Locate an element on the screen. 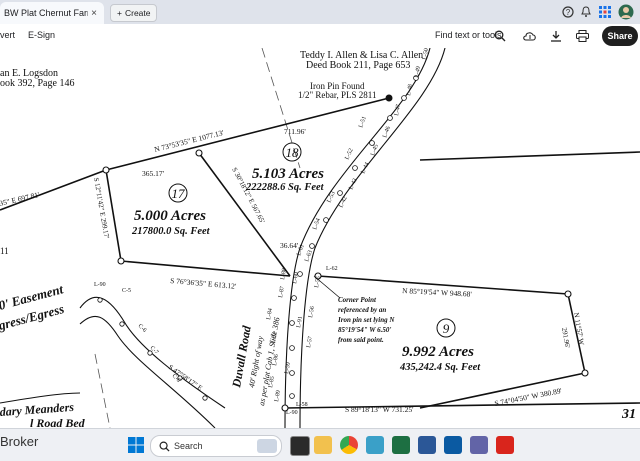  line-segment-label: L-57 is located at coordinates (310, 342).